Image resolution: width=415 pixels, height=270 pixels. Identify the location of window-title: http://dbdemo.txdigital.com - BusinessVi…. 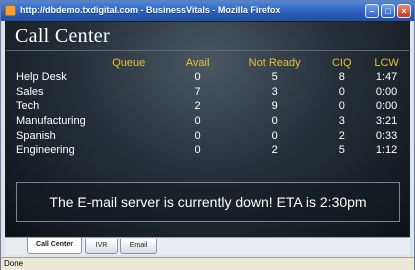
(150, 10).